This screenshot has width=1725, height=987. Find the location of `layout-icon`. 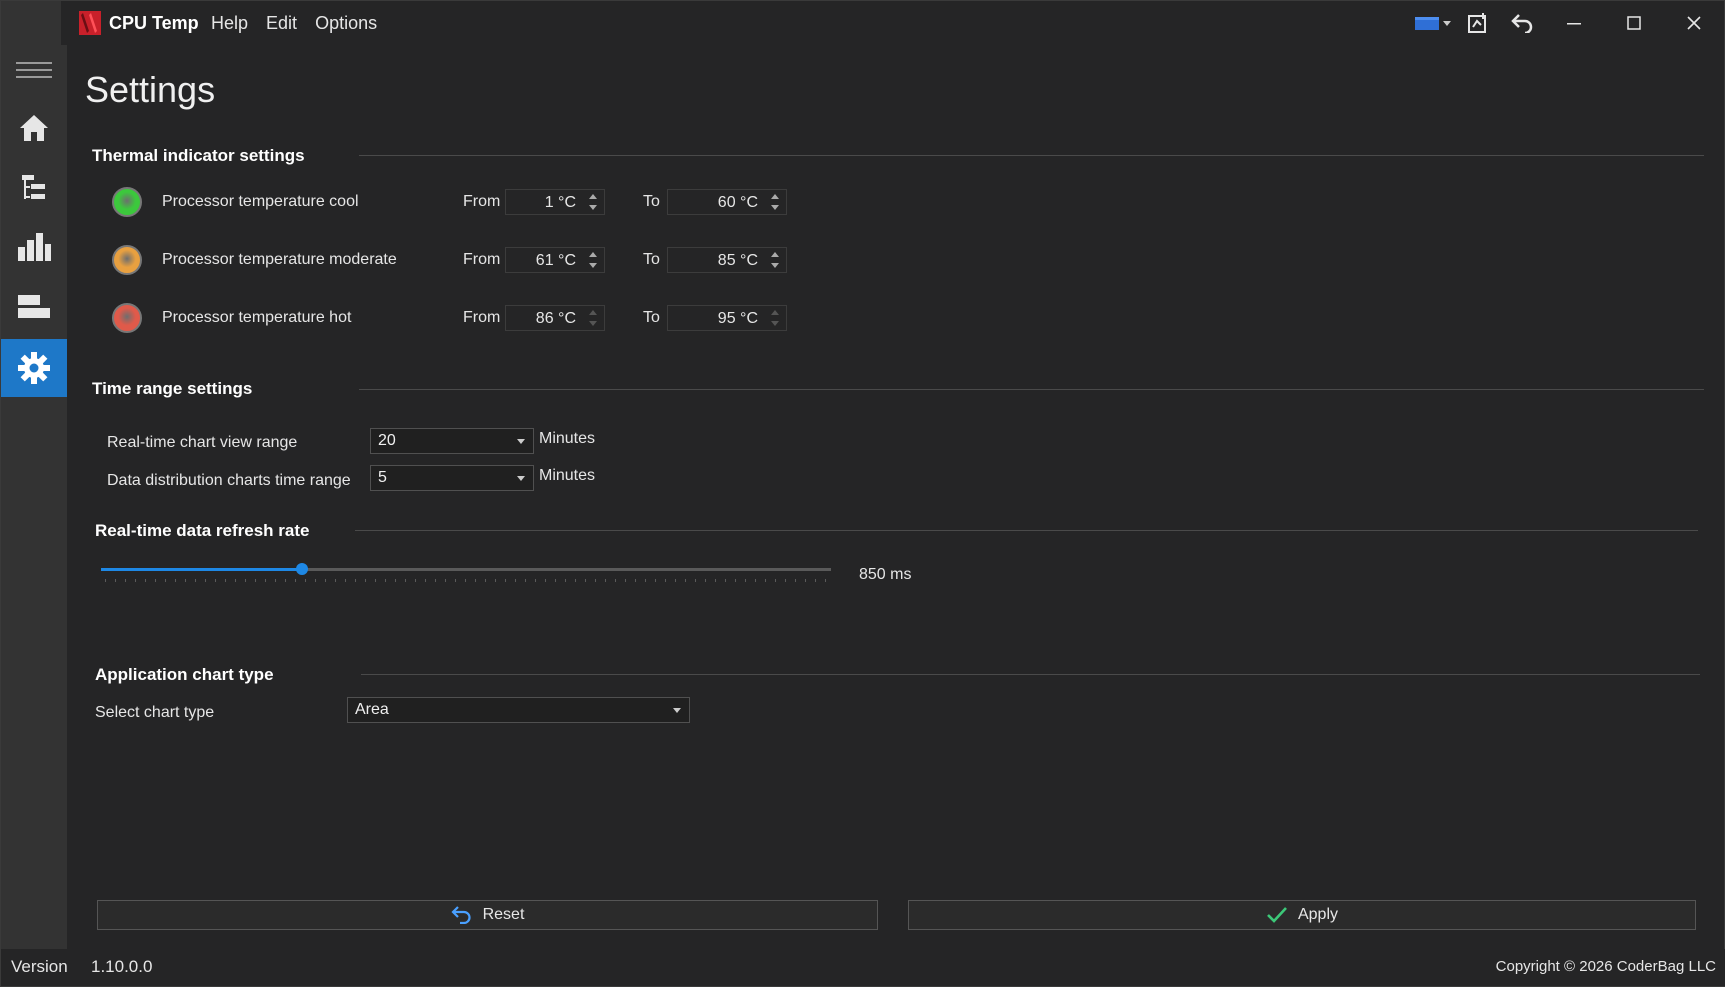

layout-icon is located at coordinates (34, 307).